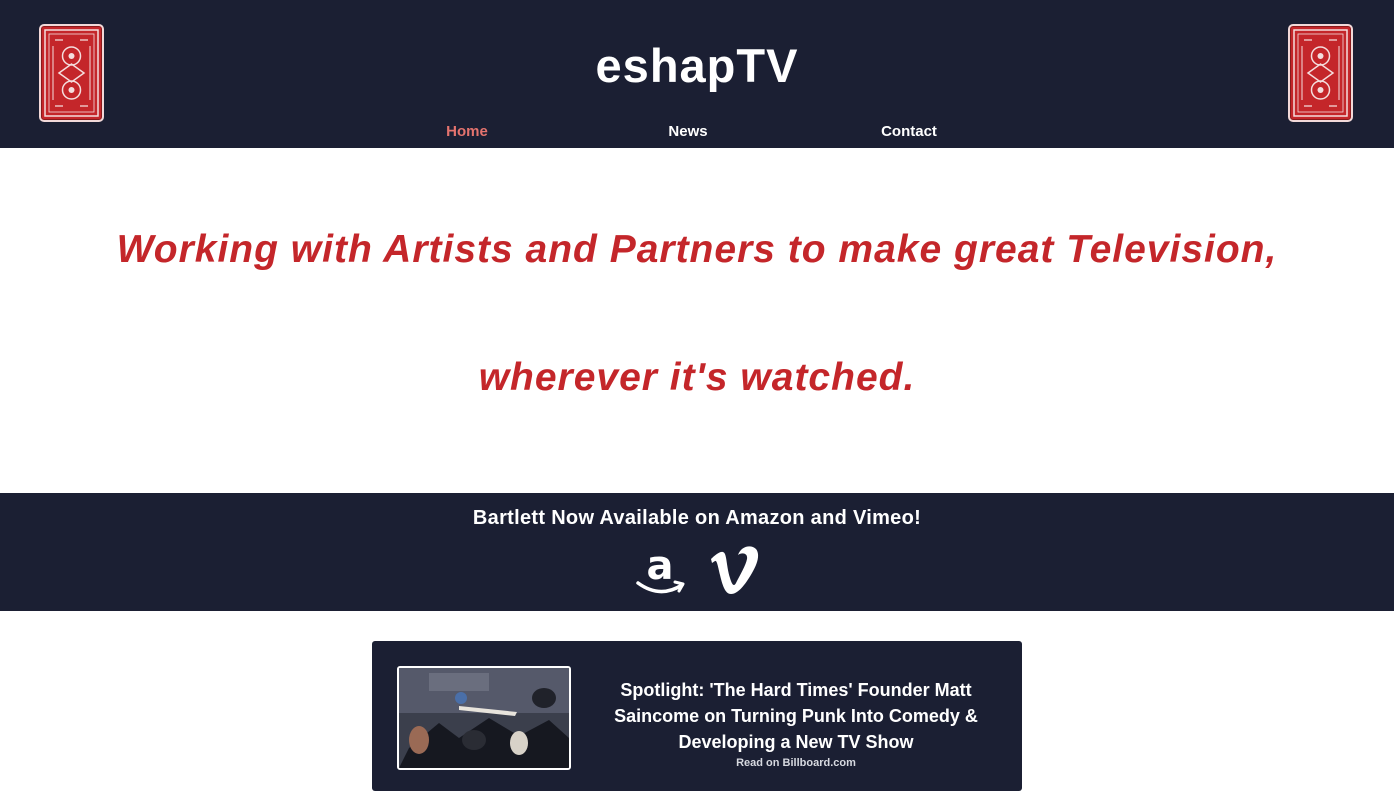 The height and width of the screenshot is (804, 1394). Describe the element at coordinates (735, 572) in the screenshot. I see `vimeo-icon` at that location.